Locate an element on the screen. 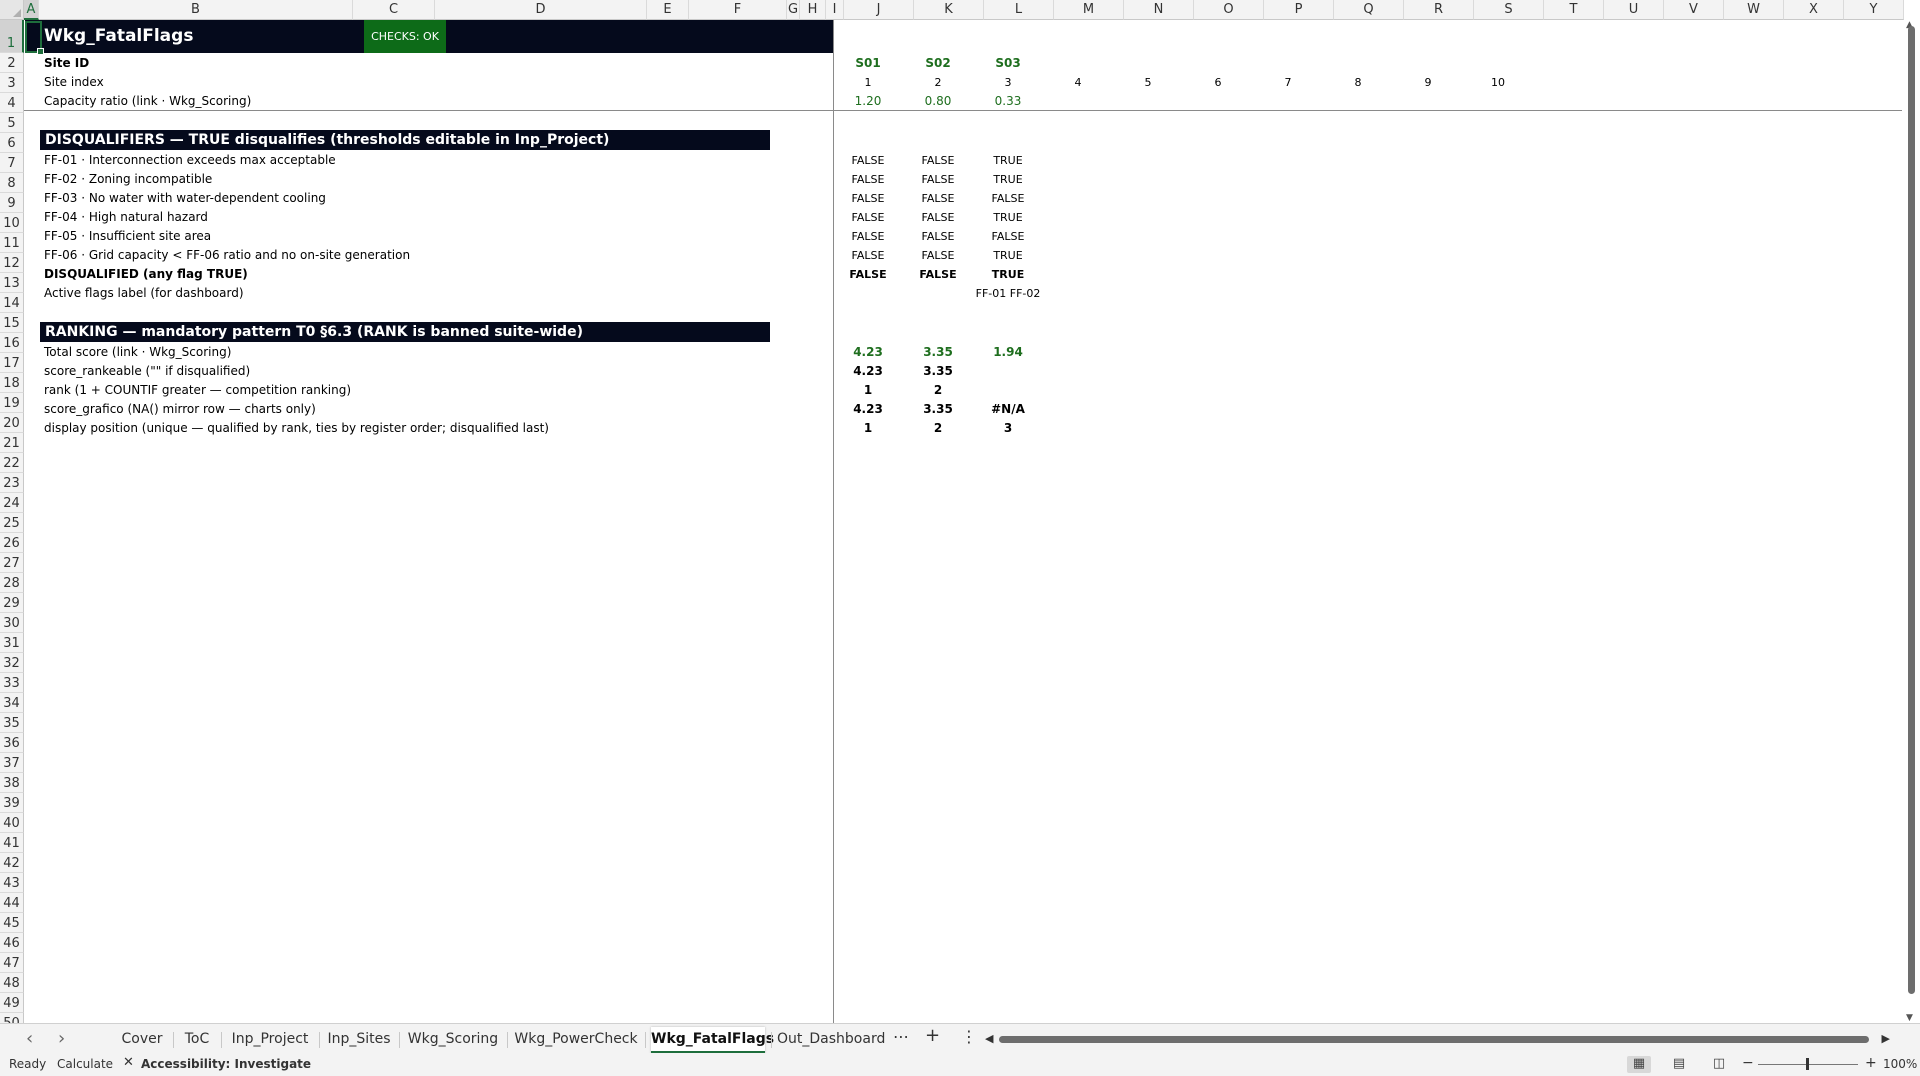 This screenshot has width=1920, height=1076. scroll-down-arrow-icon: ▼ is located at coordinates (1909, 1018).